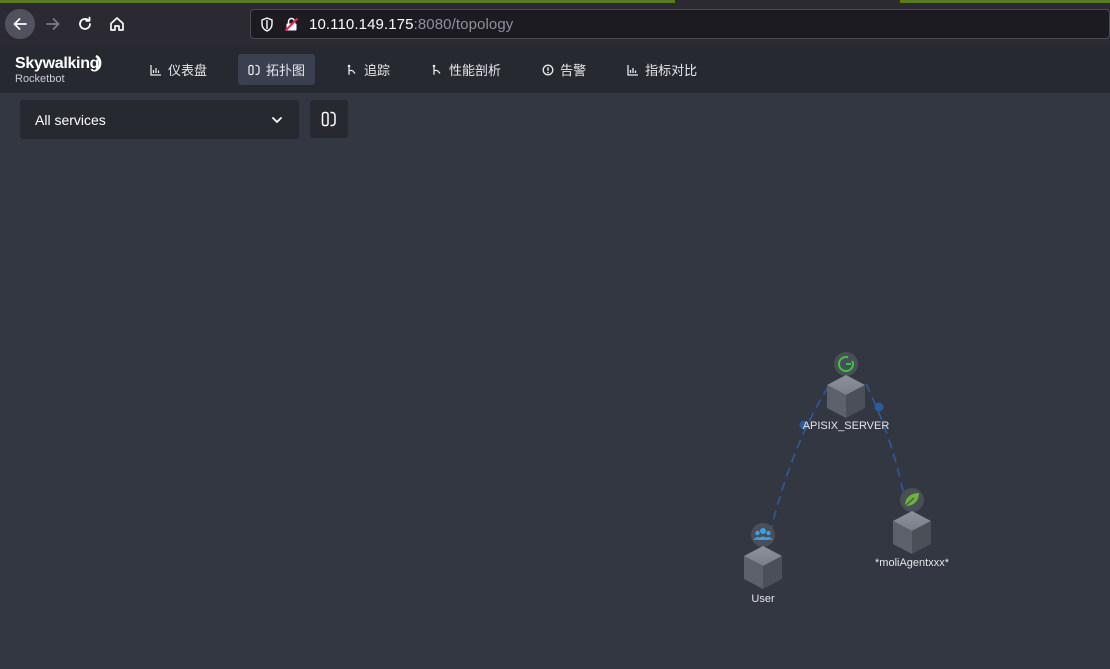  Describe the element at coordinates (70, 119) in the screenshot. I see `service-select-value: All services` at that location.